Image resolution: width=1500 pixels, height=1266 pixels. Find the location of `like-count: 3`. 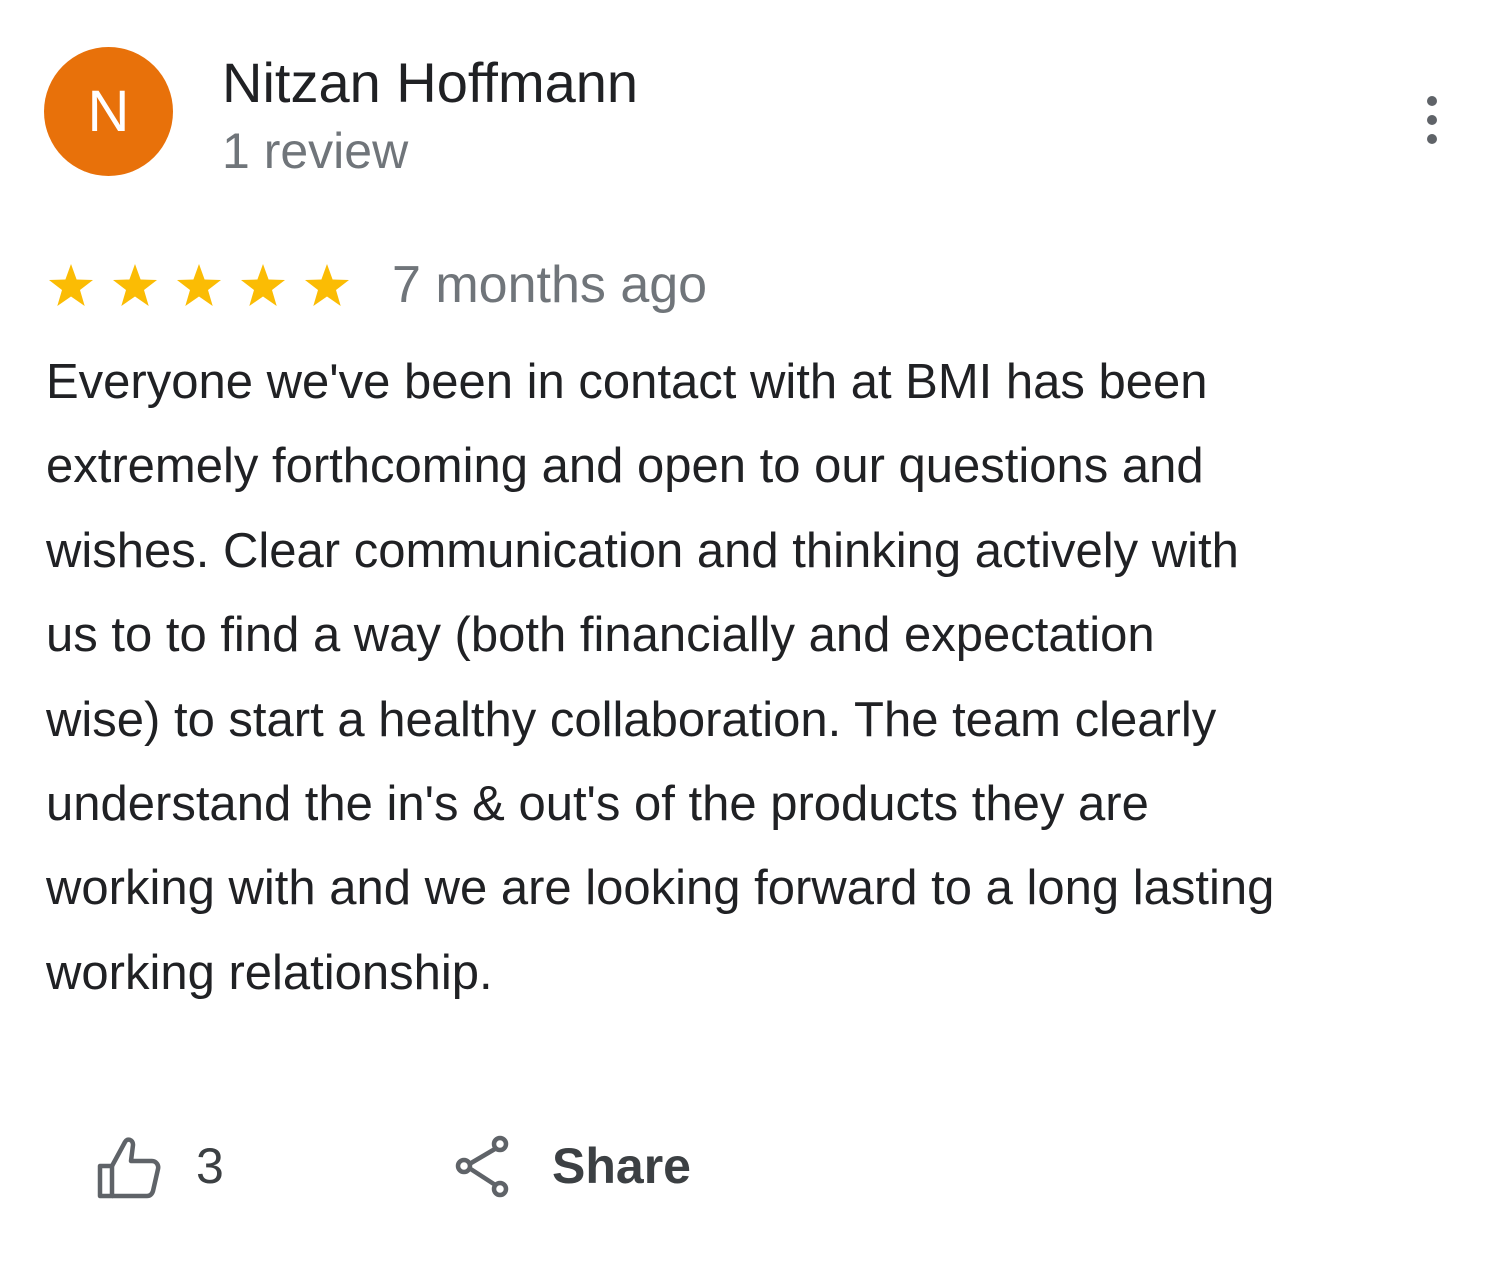

like-count: 3 is located at coordinates (210, 1166).